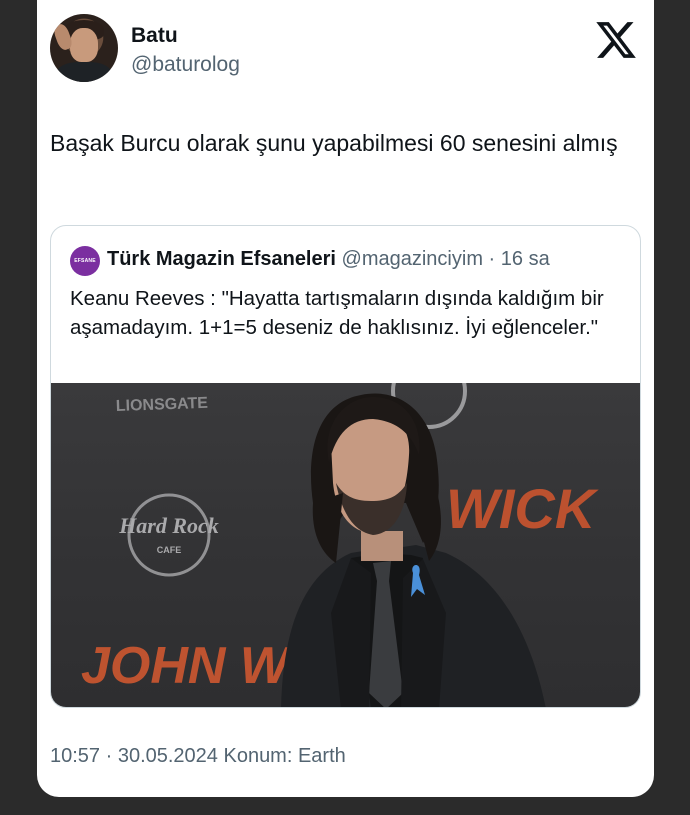  I want to click on hard-rock-logo: Hard Rock CAFE, so click(168, 535).